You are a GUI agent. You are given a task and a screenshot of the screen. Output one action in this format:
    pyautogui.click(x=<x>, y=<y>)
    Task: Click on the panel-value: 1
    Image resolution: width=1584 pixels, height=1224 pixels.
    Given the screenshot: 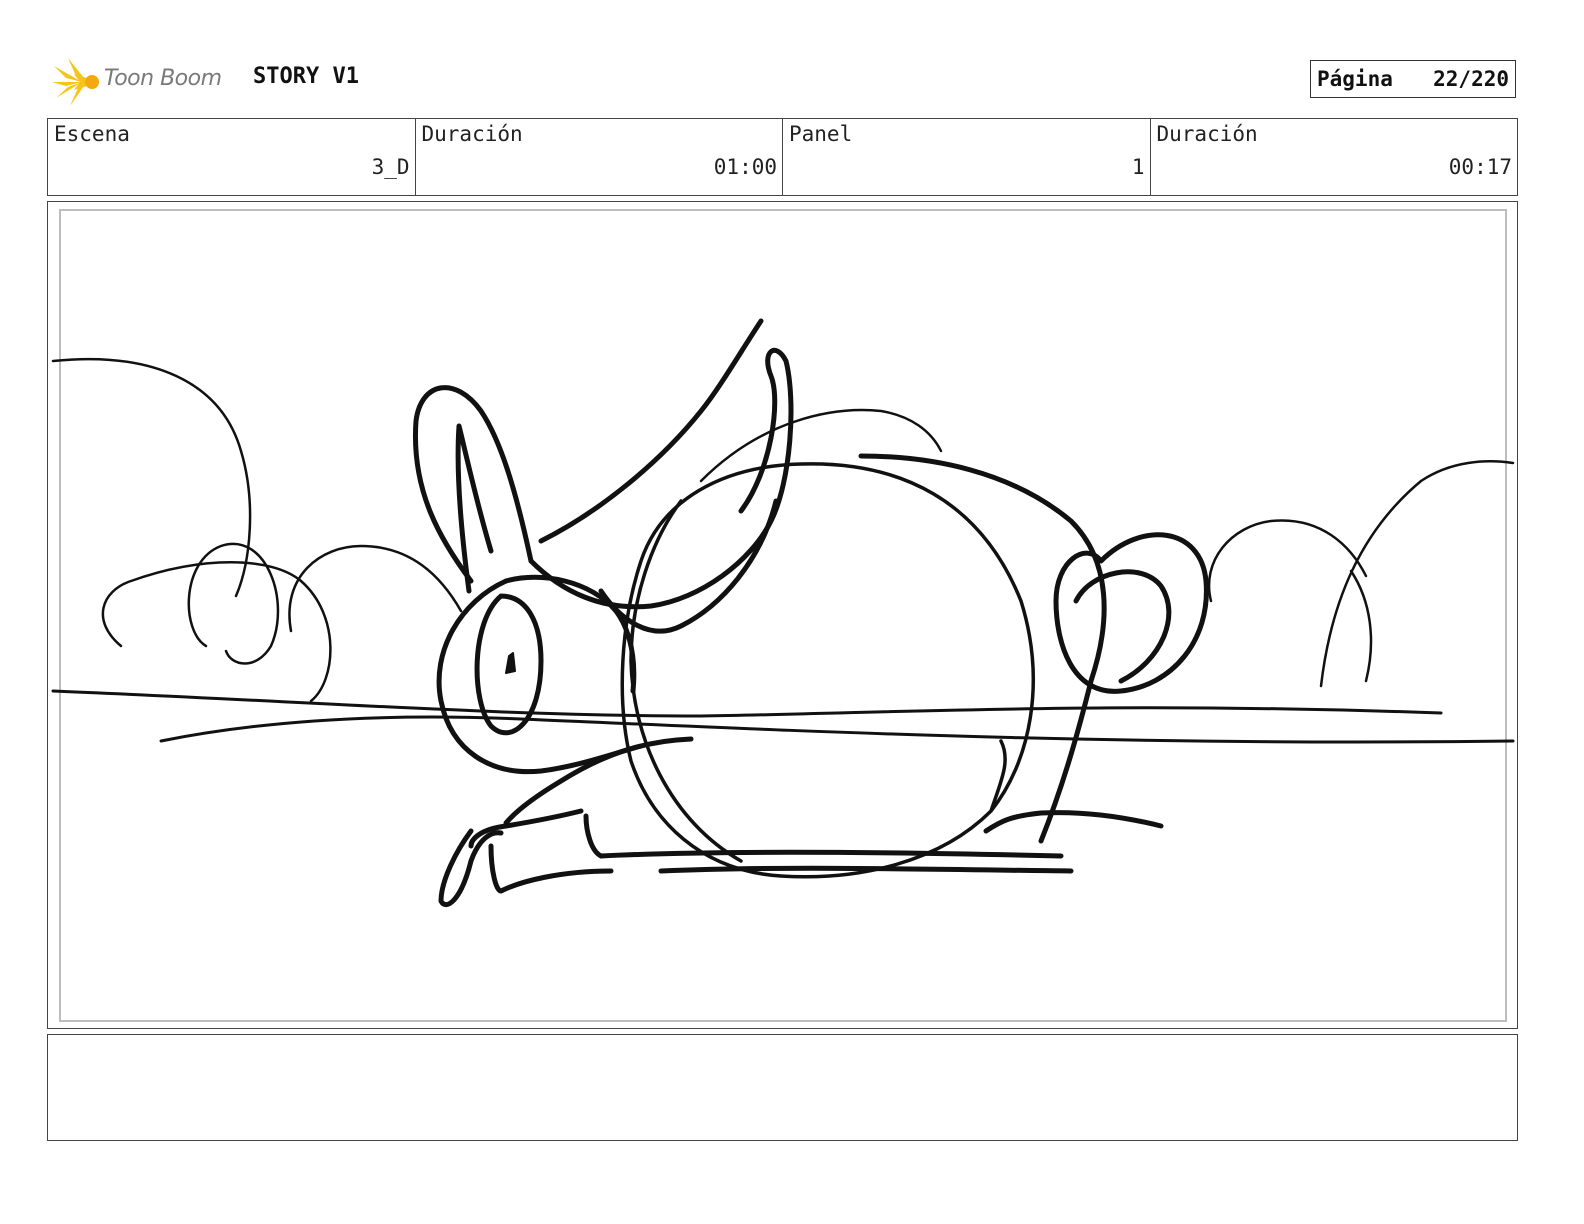 What is the action you would take?
    pyautogui.click(x=1138, y=167)
    